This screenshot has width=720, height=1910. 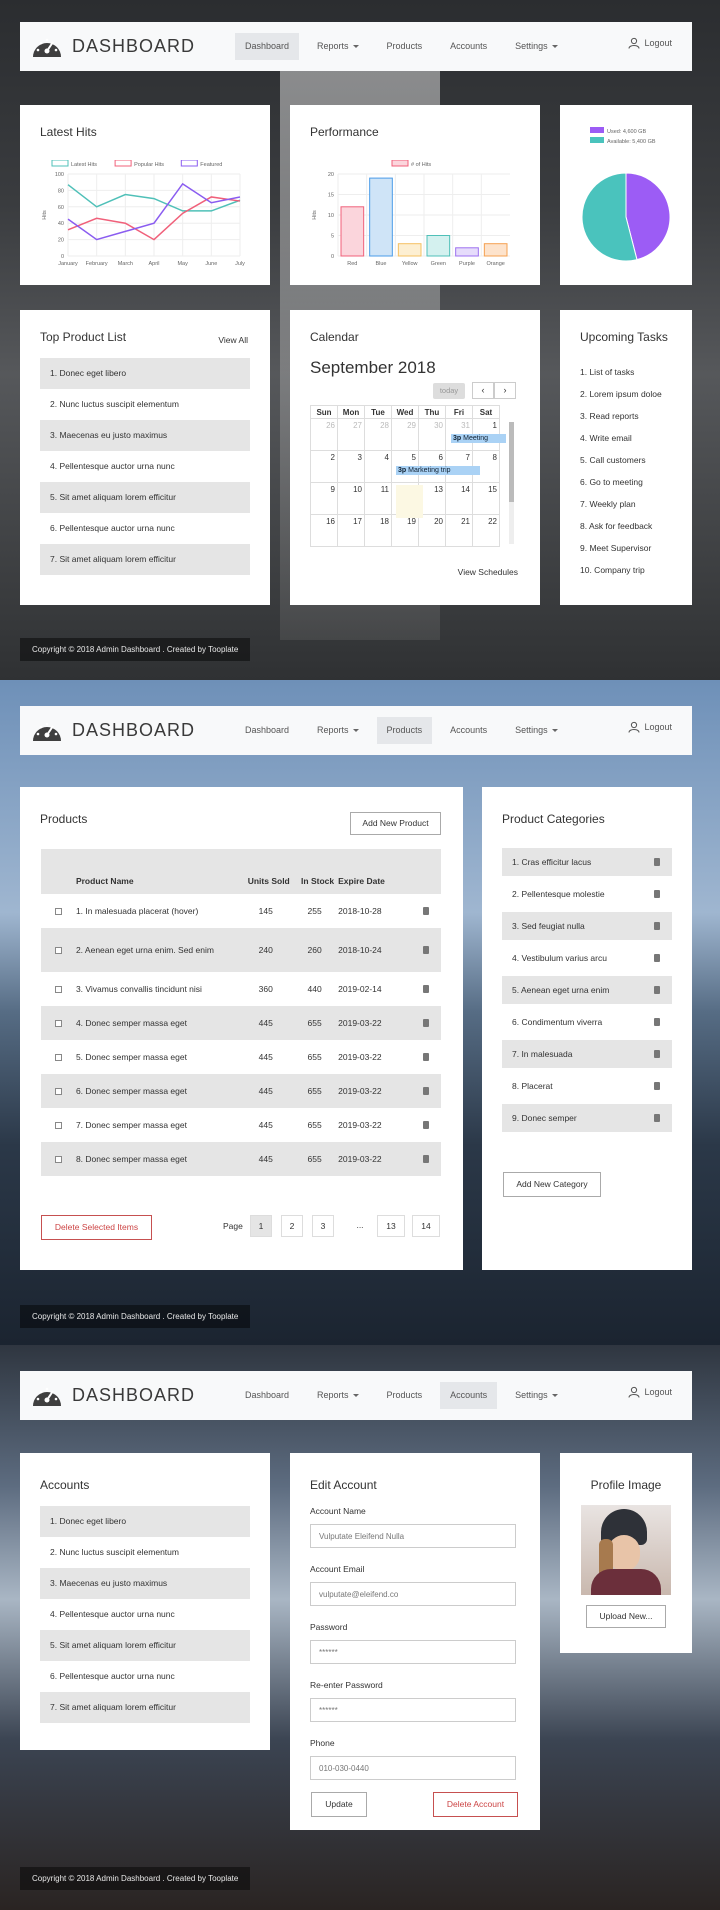 I want to click on calendar-day: 2, so click(x=324, y=466).